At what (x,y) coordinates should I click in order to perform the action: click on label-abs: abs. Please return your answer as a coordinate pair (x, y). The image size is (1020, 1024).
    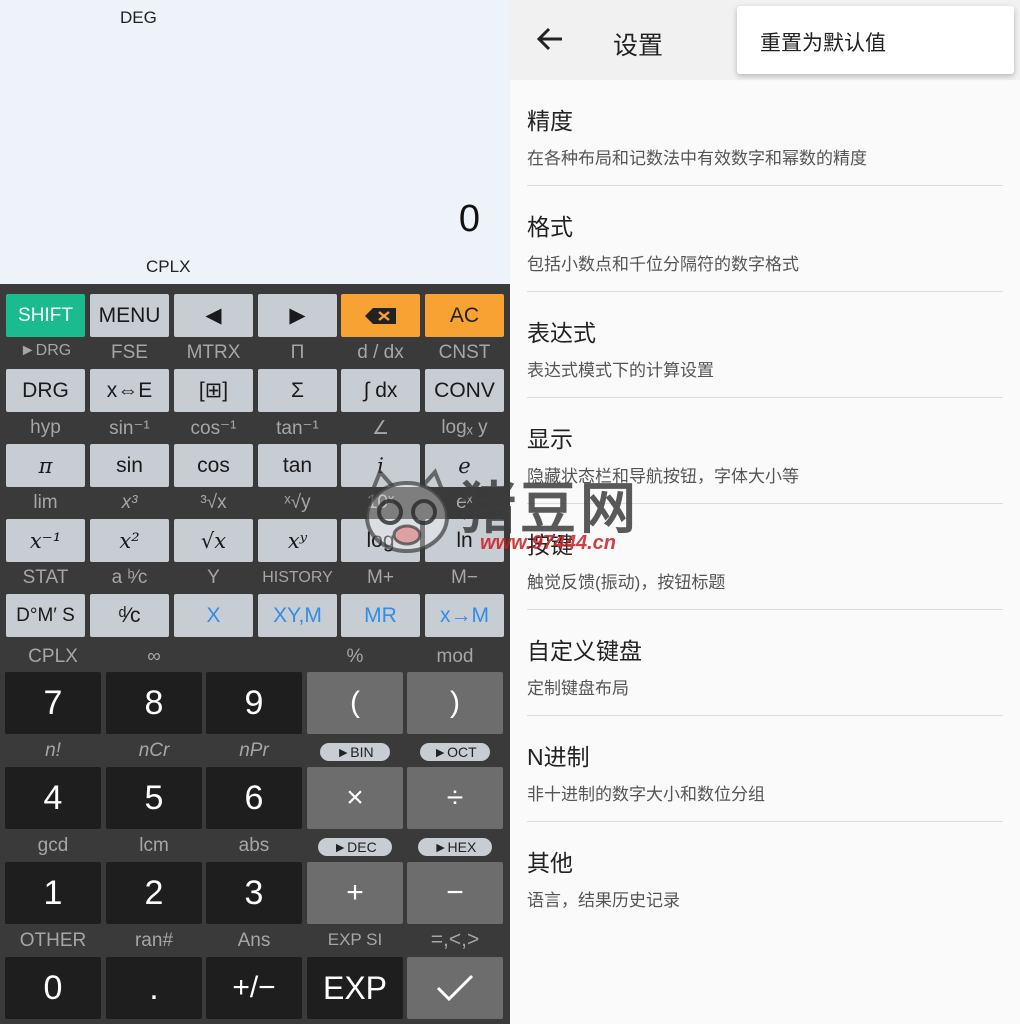
    Looking at the image, I should click on (254, 845).